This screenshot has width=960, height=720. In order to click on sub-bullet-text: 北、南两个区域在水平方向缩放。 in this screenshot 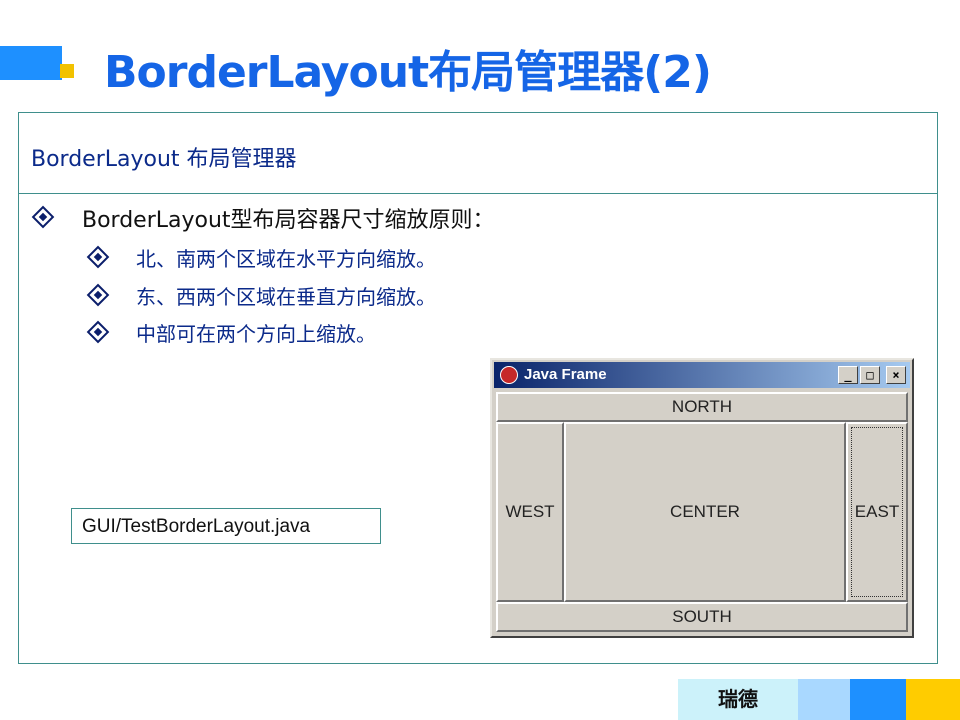, I will do `click(286, 259)`.